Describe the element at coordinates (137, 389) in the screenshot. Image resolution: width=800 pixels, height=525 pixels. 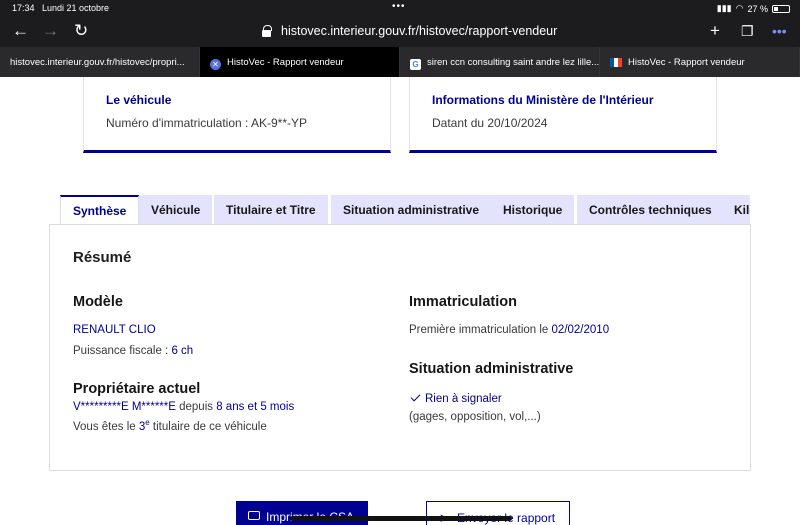
I see `owner-heading: Propriétaire actuel` at that location.